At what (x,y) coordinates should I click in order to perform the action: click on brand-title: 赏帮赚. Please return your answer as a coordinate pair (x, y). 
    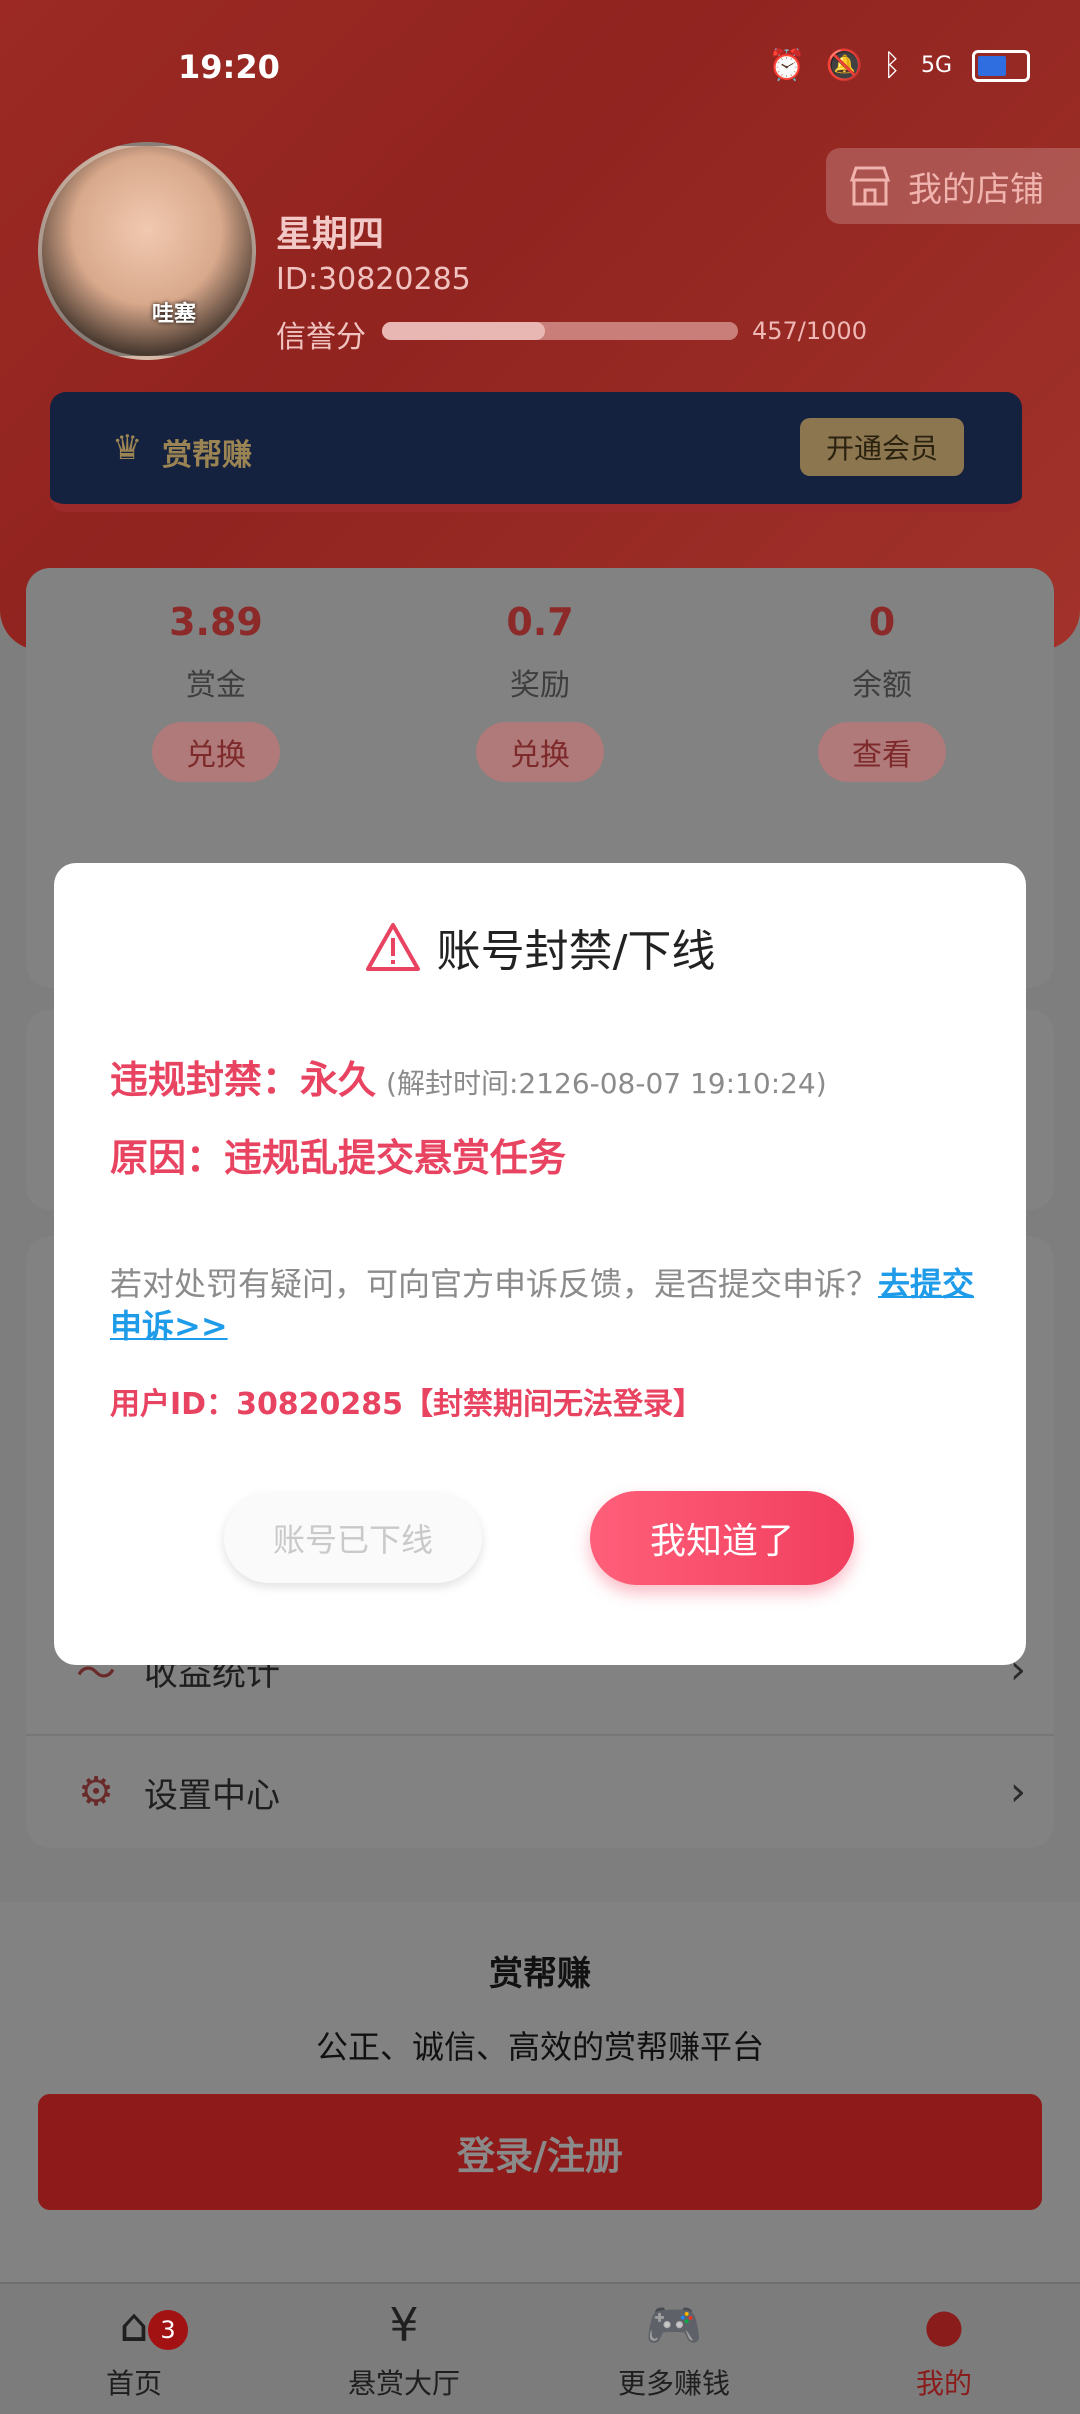
    Looking at the image, I should click on (540, 1974).